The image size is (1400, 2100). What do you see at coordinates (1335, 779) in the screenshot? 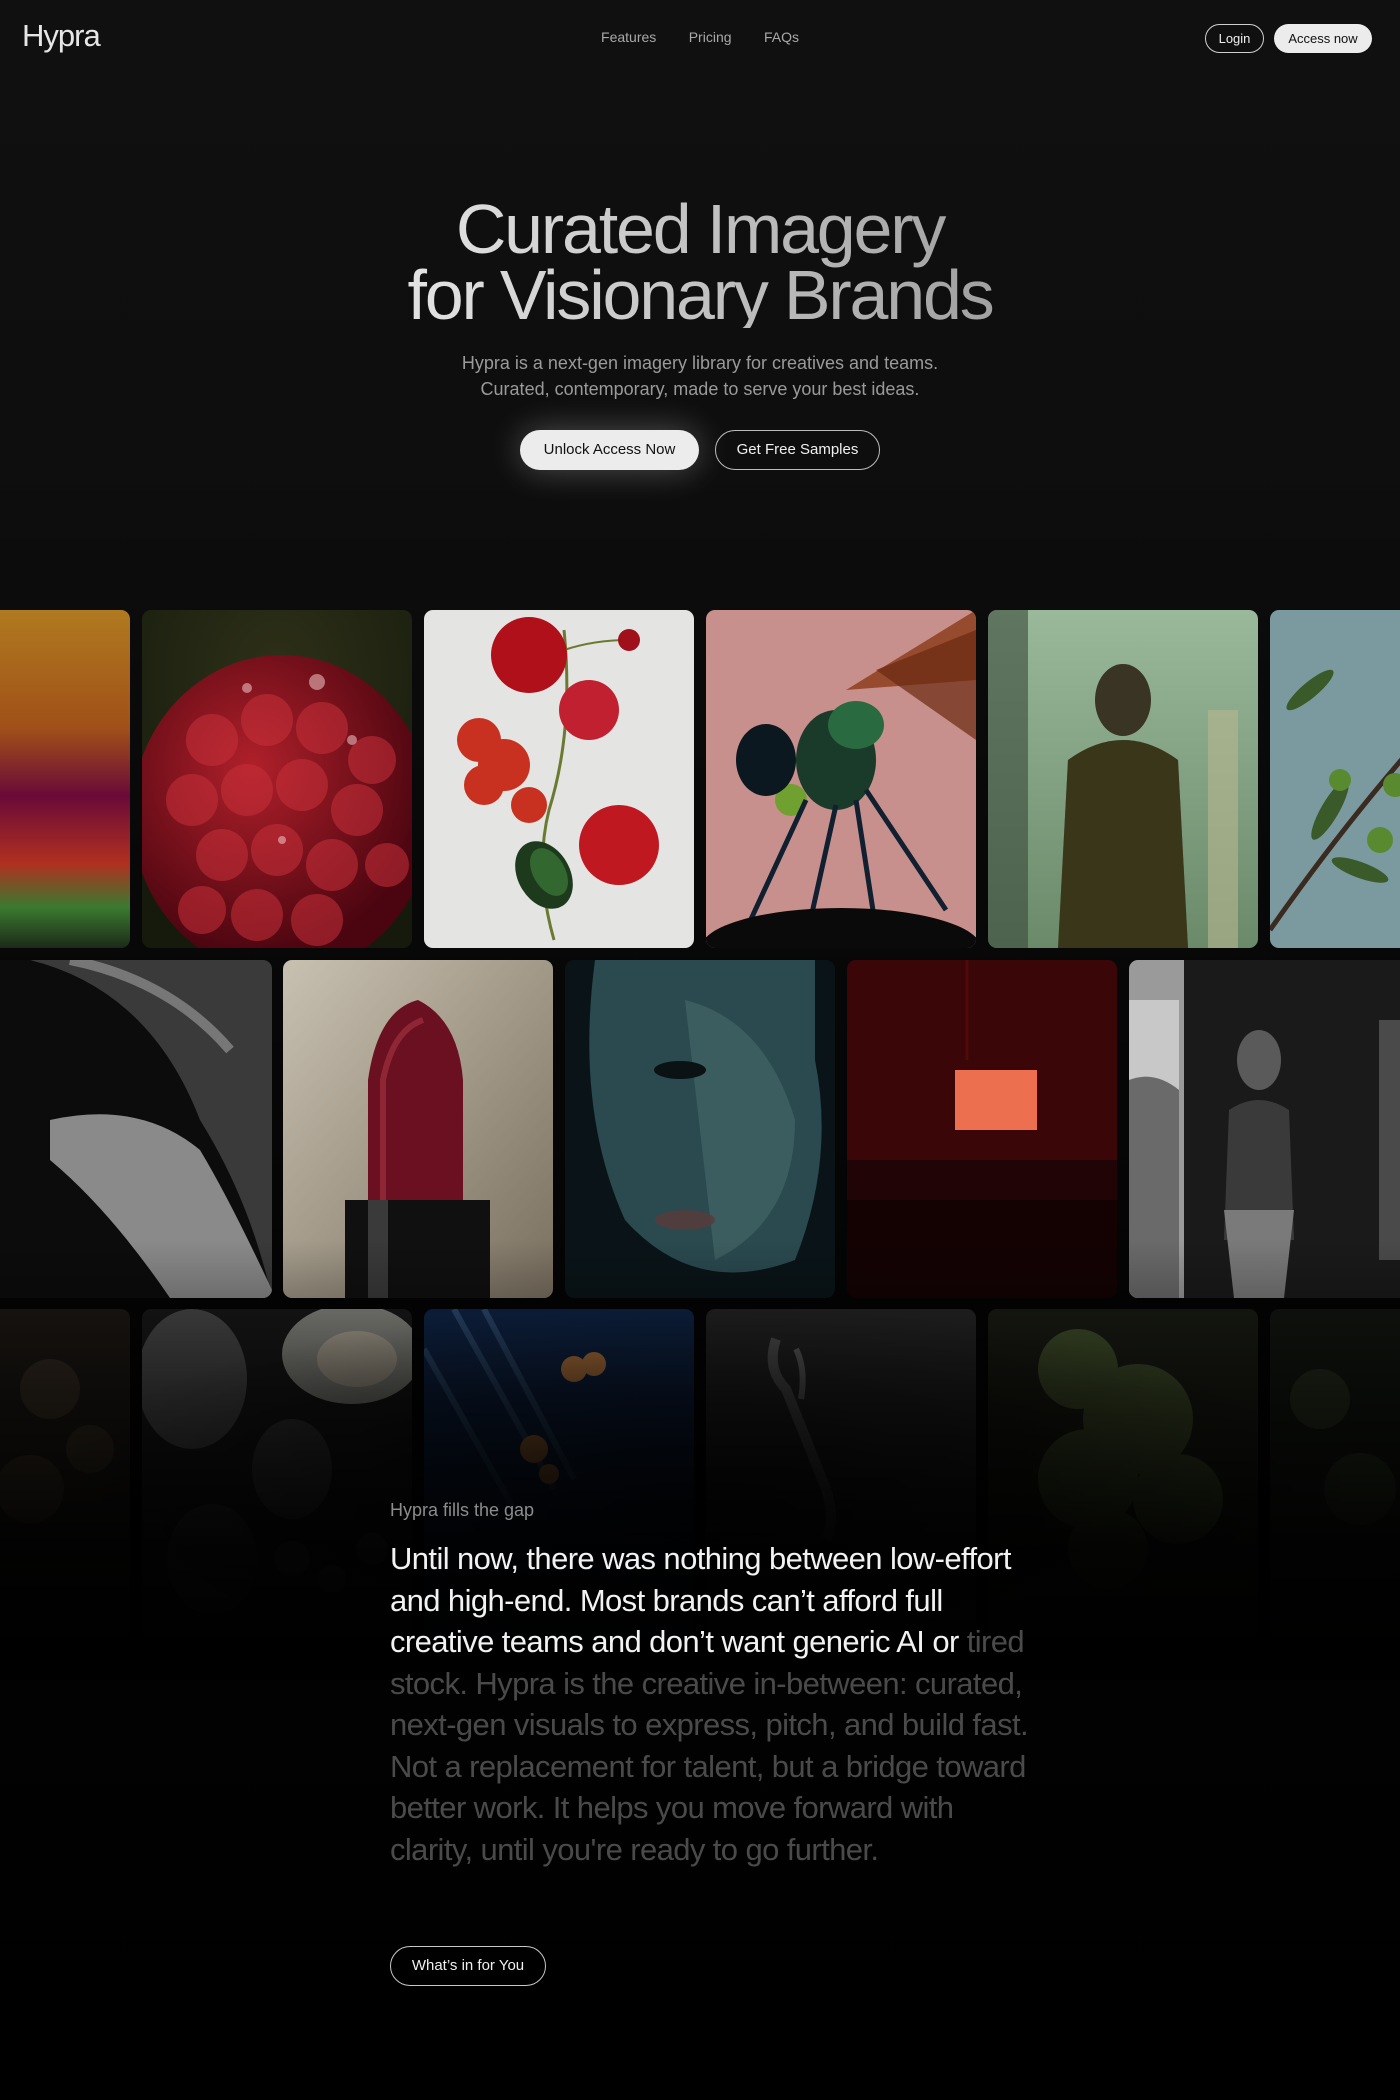
I see `gallery-image-olive-branch` at bounding box center [1335, 779].